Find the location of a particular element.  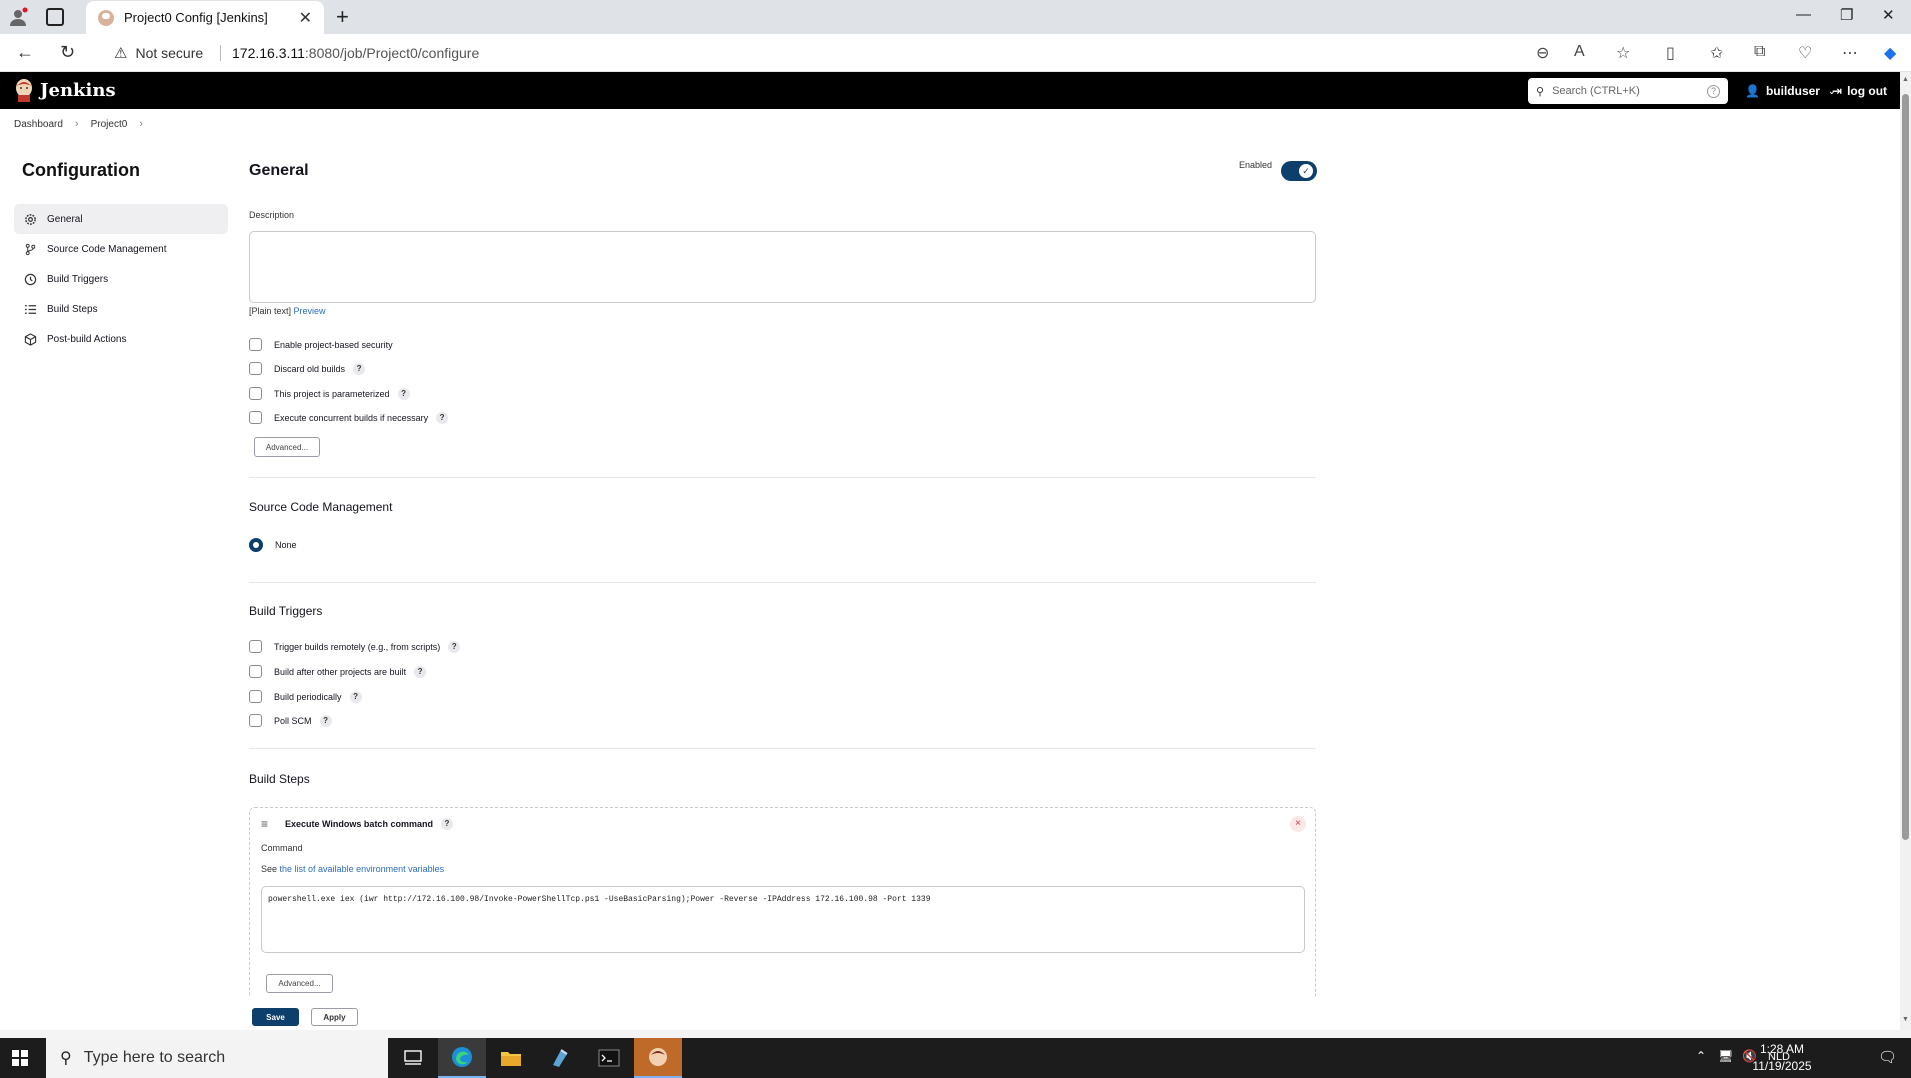

description-field is located at coordinates (782, 267).